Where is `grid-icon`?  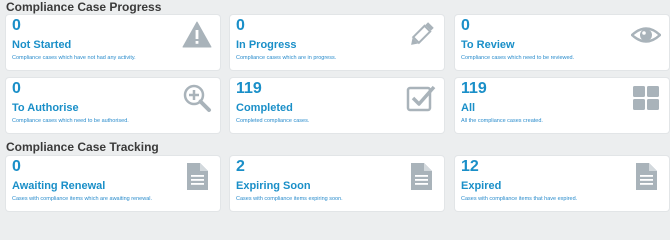
grid-icon is located at coordinates (646, 98).